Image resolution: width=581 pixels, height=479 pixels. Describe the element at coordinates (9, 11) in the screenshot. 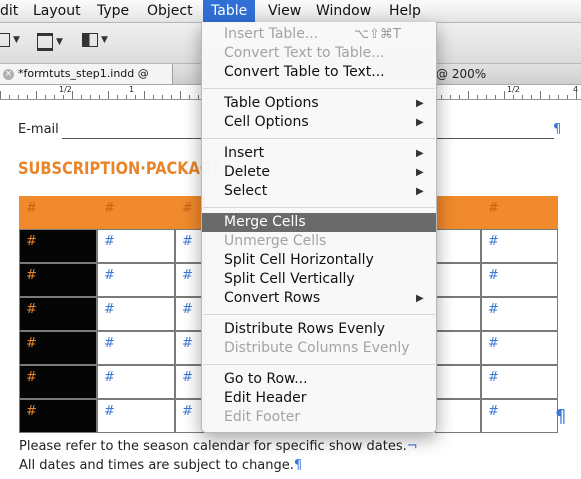

I see `menu-edit: dit` at that location.